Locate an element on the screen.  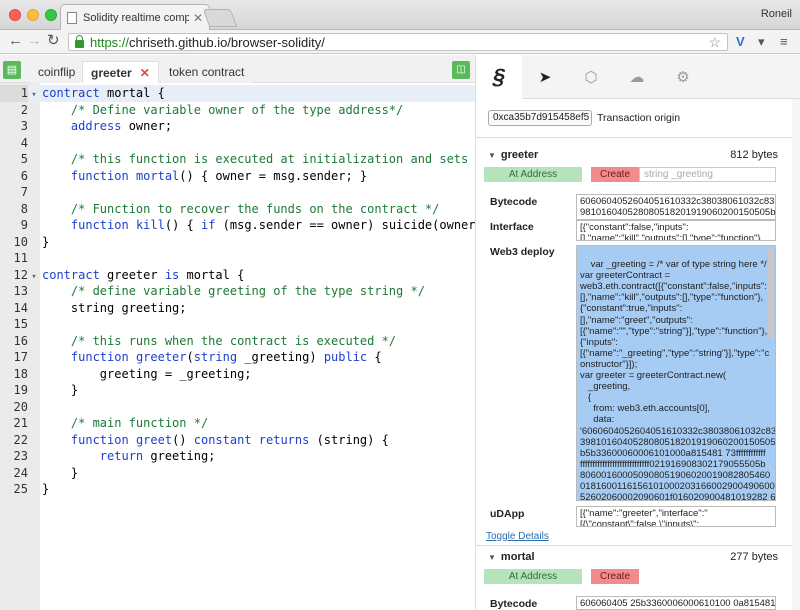
url-scheme: https:// is located at coordinates (110, 42).